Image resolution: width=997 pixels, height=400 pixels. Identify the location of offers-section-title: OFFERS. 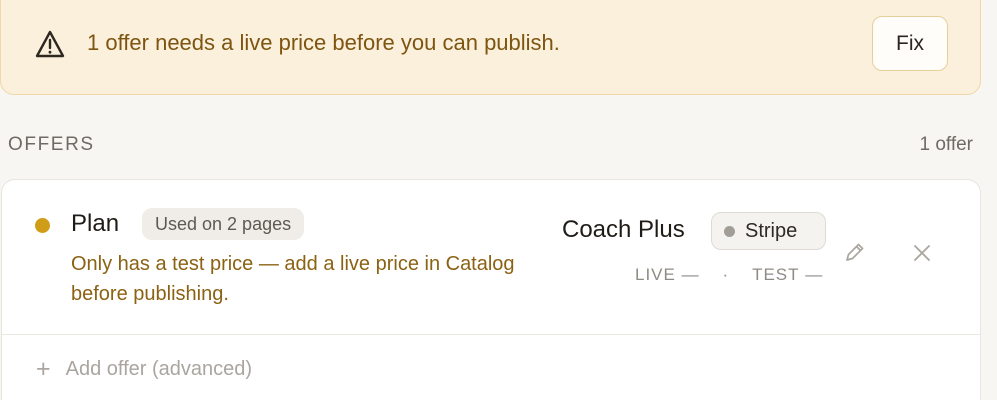
(51, 144).